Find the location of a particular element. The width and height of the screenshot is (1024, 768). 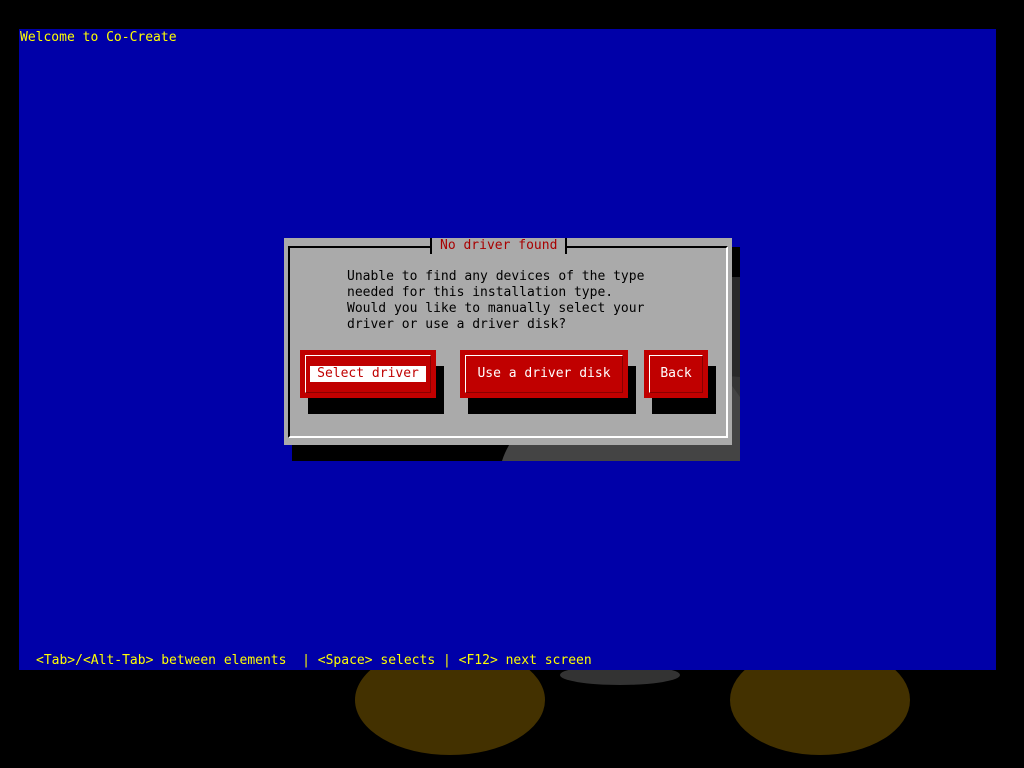

dialog-title: No driver found is located at coordinates (499, 246).